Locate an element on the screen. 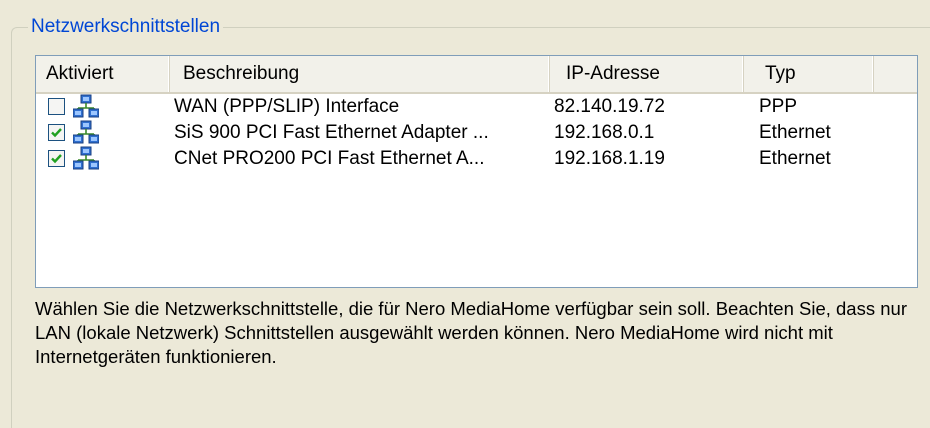 This screenshot has height=428, width=930. column-header-empty is located at coordinates (896, 74).